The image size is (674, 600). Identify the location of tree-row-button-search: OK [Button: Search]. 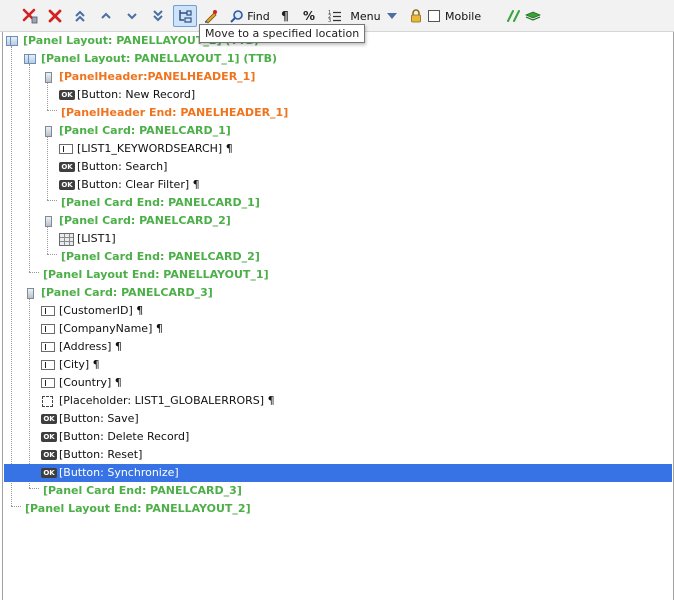
(338, 167).